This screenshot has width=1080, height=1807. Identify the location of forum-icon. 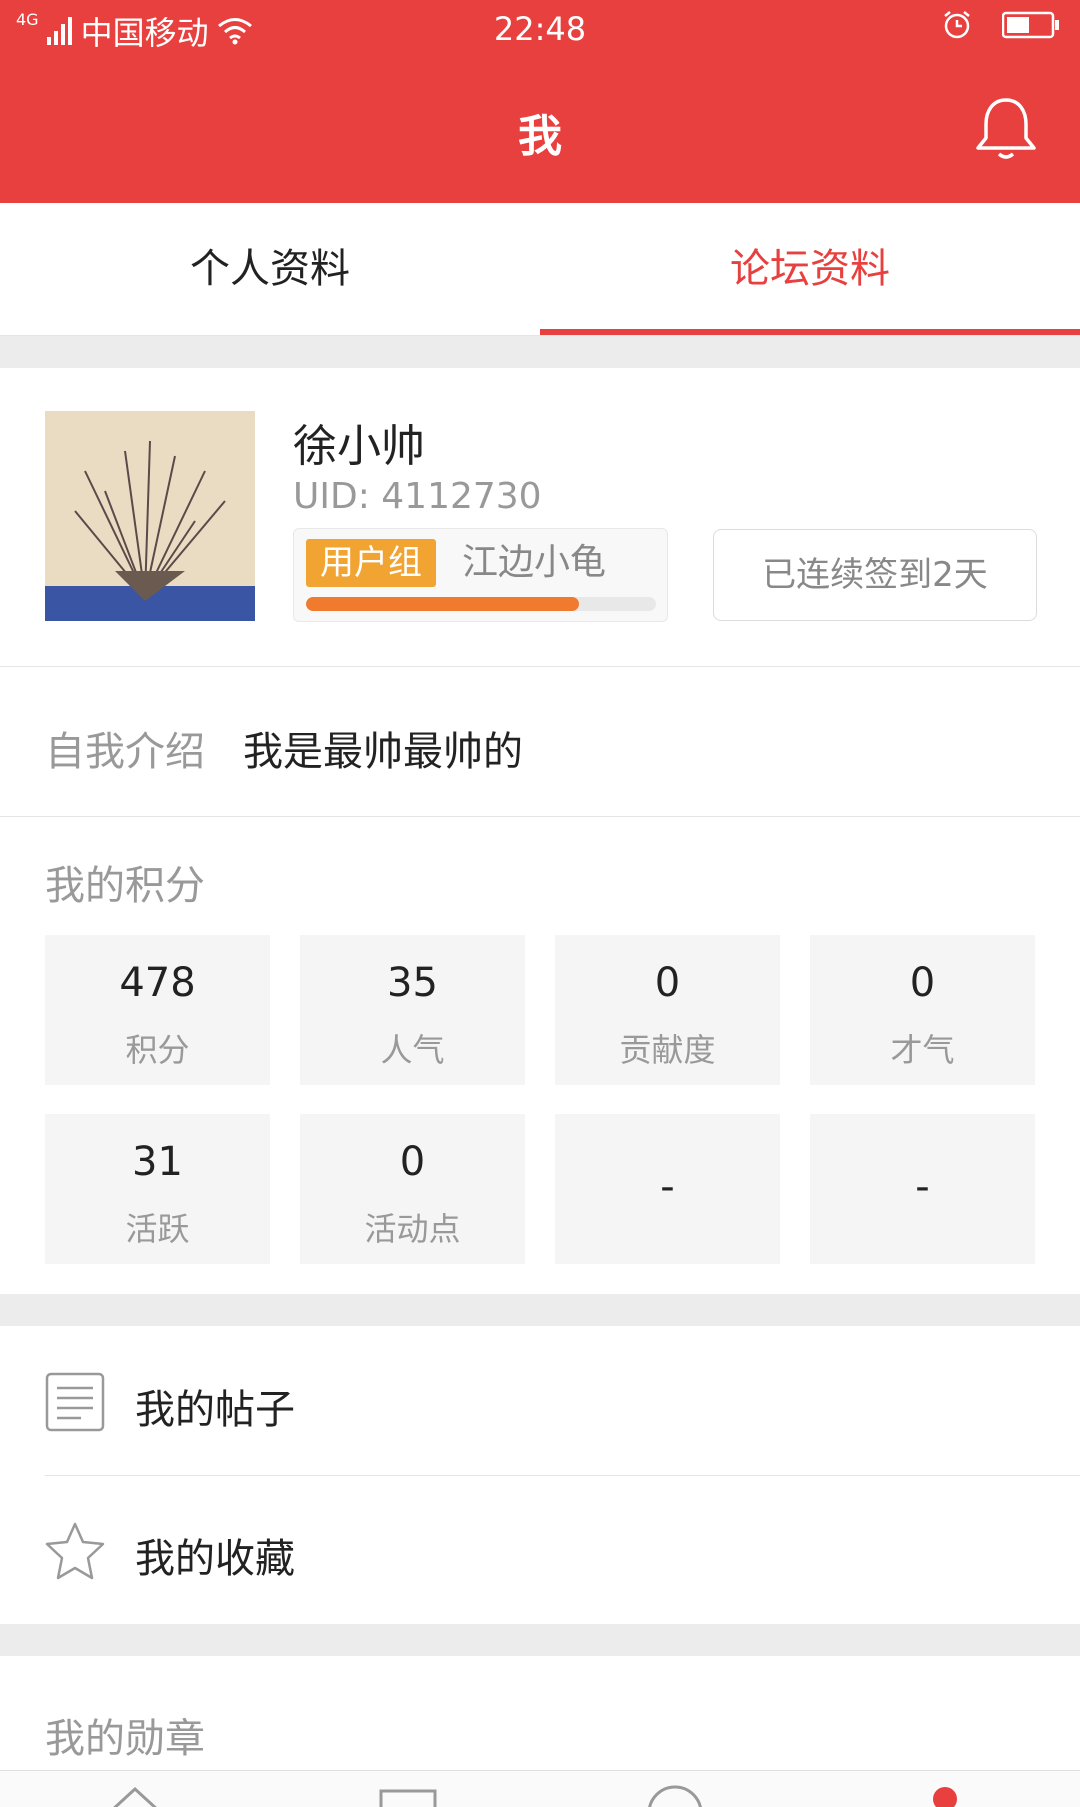
(408, 1794).